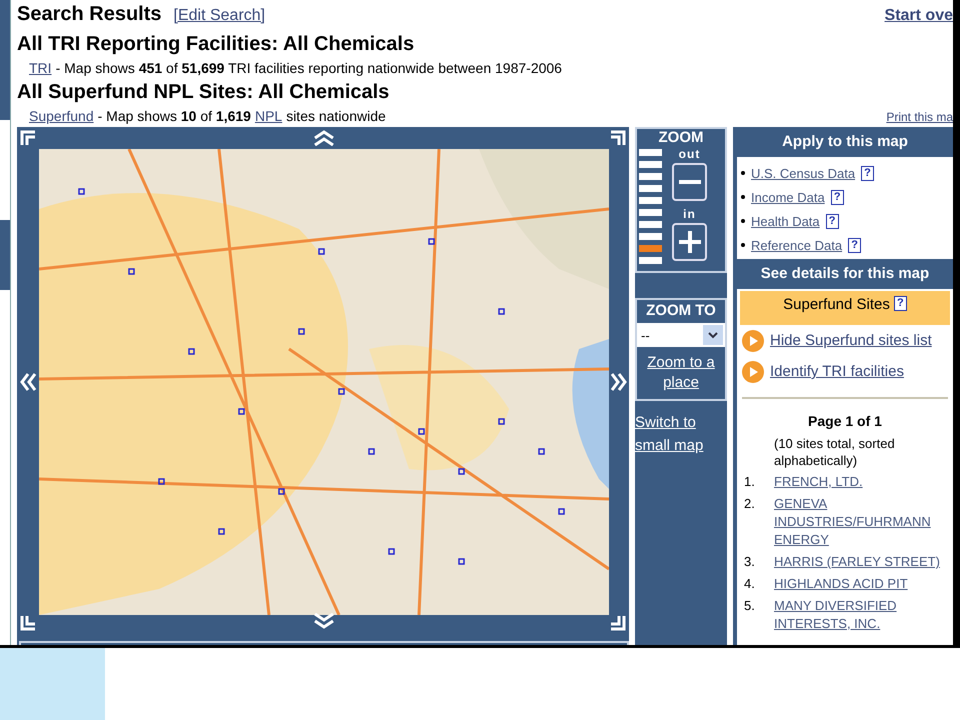 This screenshot has height=720, width=960. Describe the element at coordinates (750, 606) in the screenshot. I see `site-number: 5.` at that location.